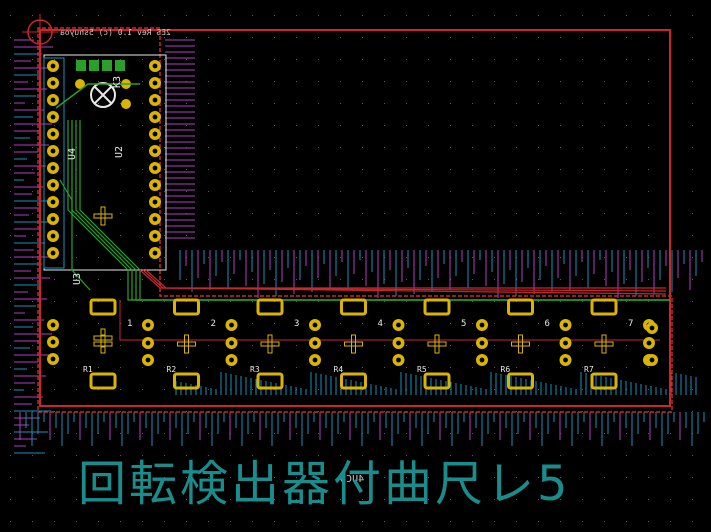 The height and width of the screenshot is (532, 711). I want to click on switch-sw7: 7 R7, so click(619, 344).